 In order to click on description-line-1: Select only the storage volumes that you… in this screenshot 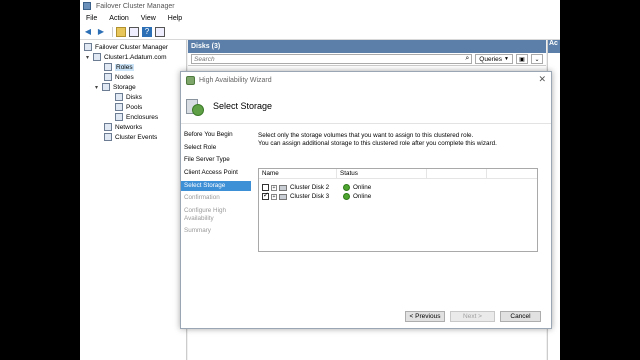, I will do `click(366, 135)`.